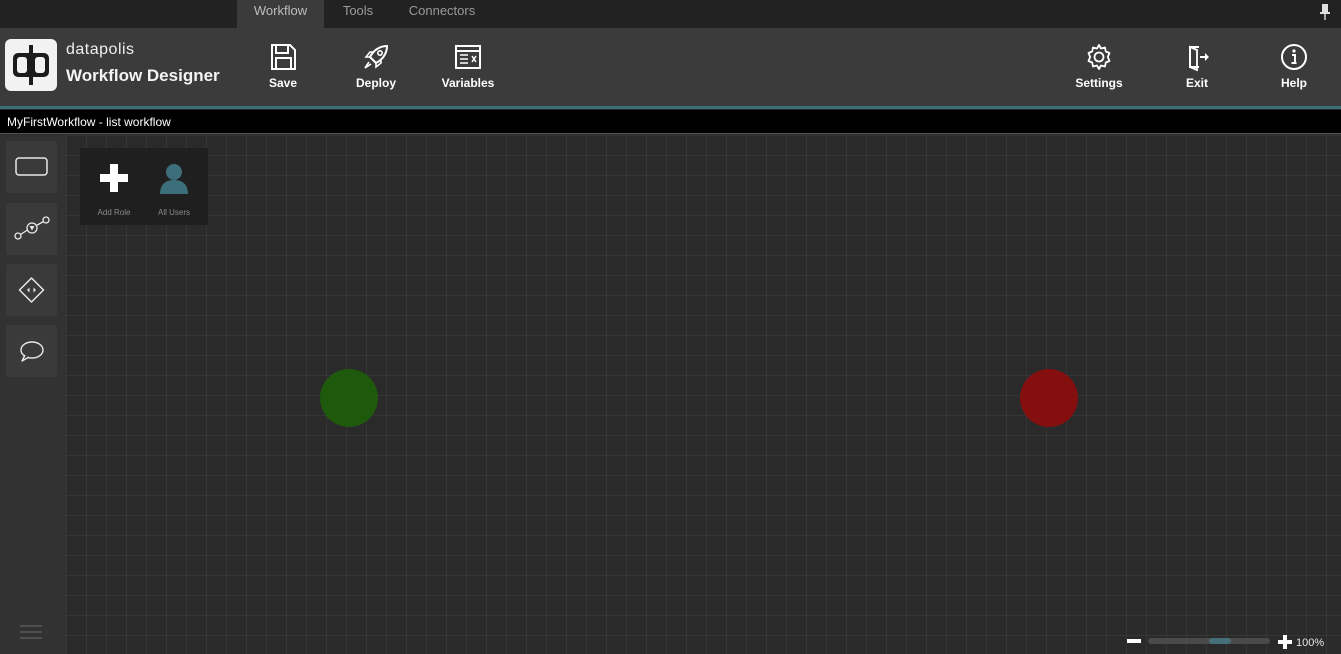 This screenshot has height=654, width=1341. What do you see at coordinates (1099, 83) in the screenshot?
I see `settings-label: Settings` at bounding box center [1099, 83].